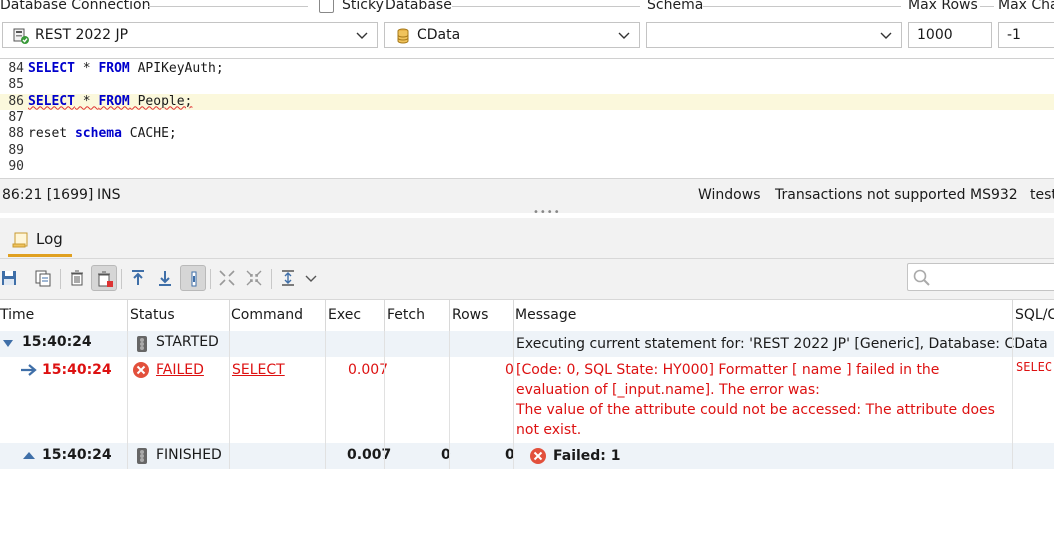  What do you see at coordinates (1026, 35) in the screenshot?
I see `max-chars-input: -1` at bounding box center [1026, 35].